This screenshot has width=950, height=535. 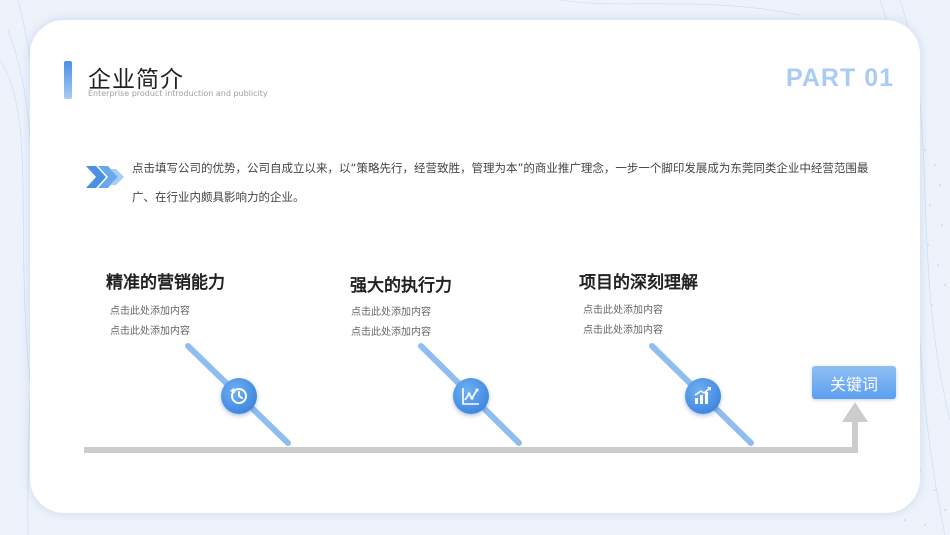 I want to click on arrow-head, so click(x=855, y=412).